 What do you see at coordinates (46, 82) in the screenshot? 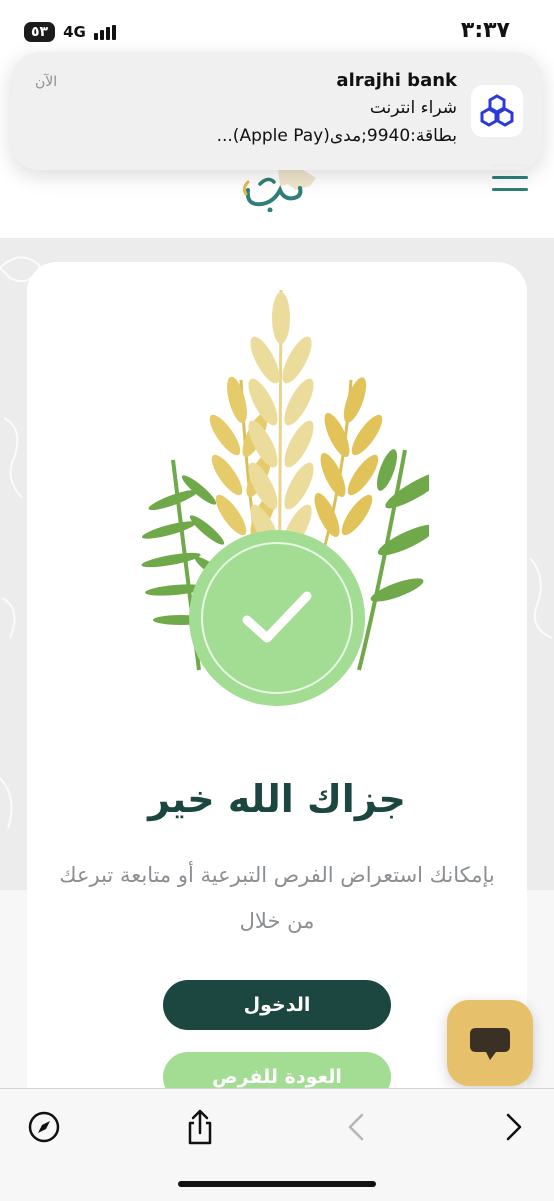
I see `notification-time: الآن` at bounding box center [46, 82].